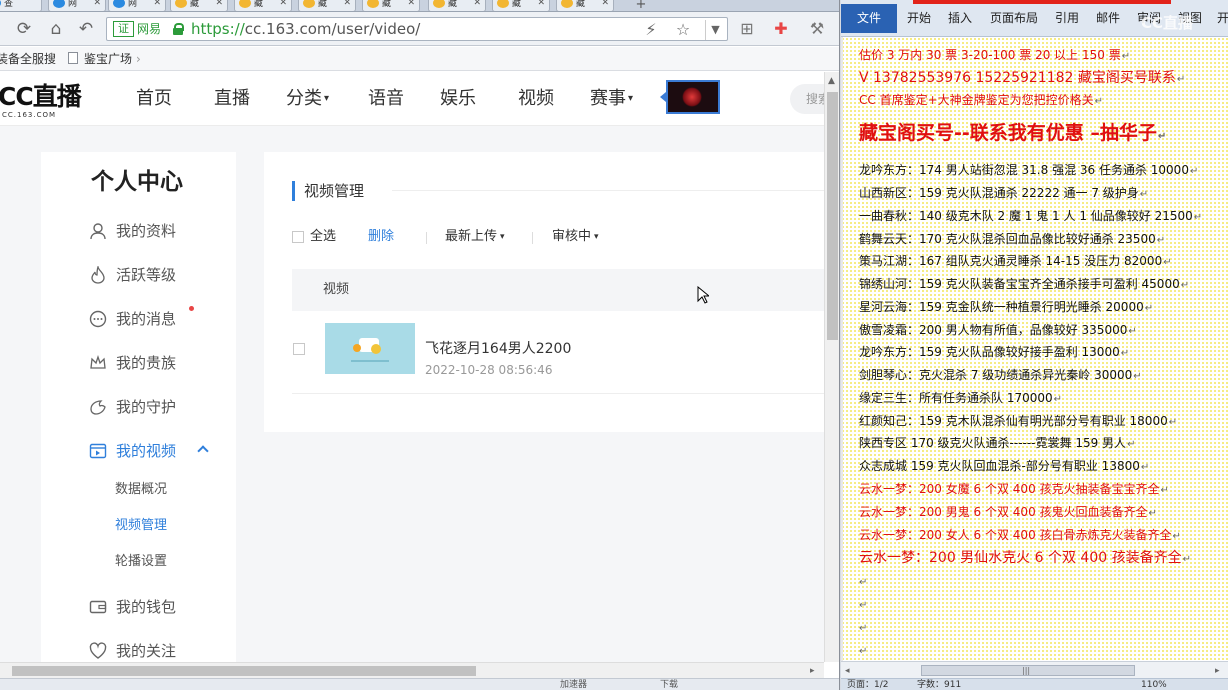 The height and width of the screenshot is (690, 1228). I want to click on chevron-up-icon, so click(203, 451).